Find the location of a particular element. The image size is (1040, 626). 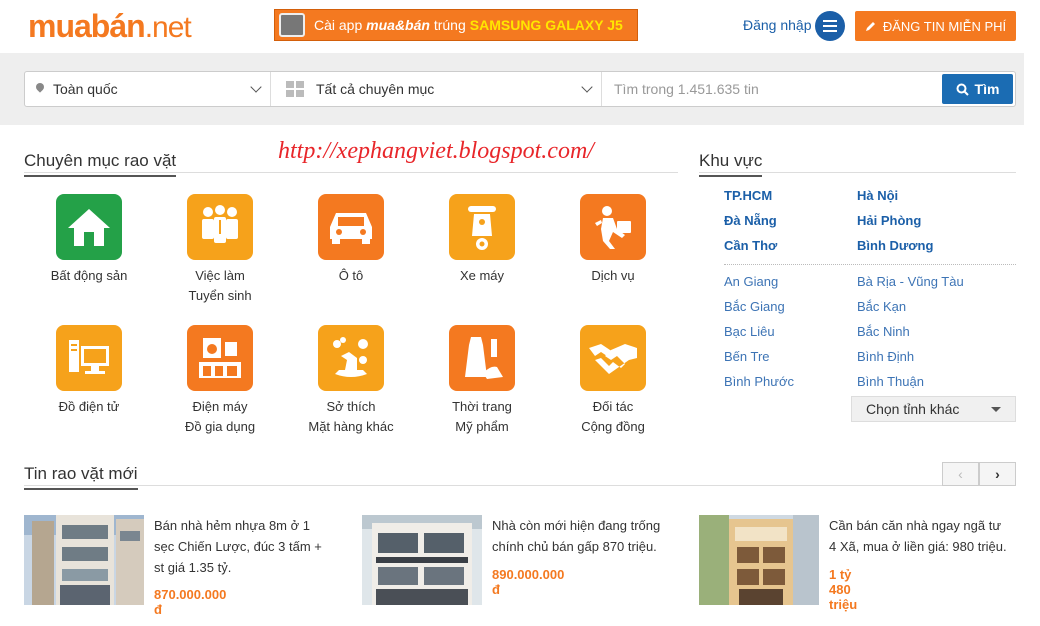

province-link: Bà Rịa - Vũng Tàu is located at coordinates (910, 281).